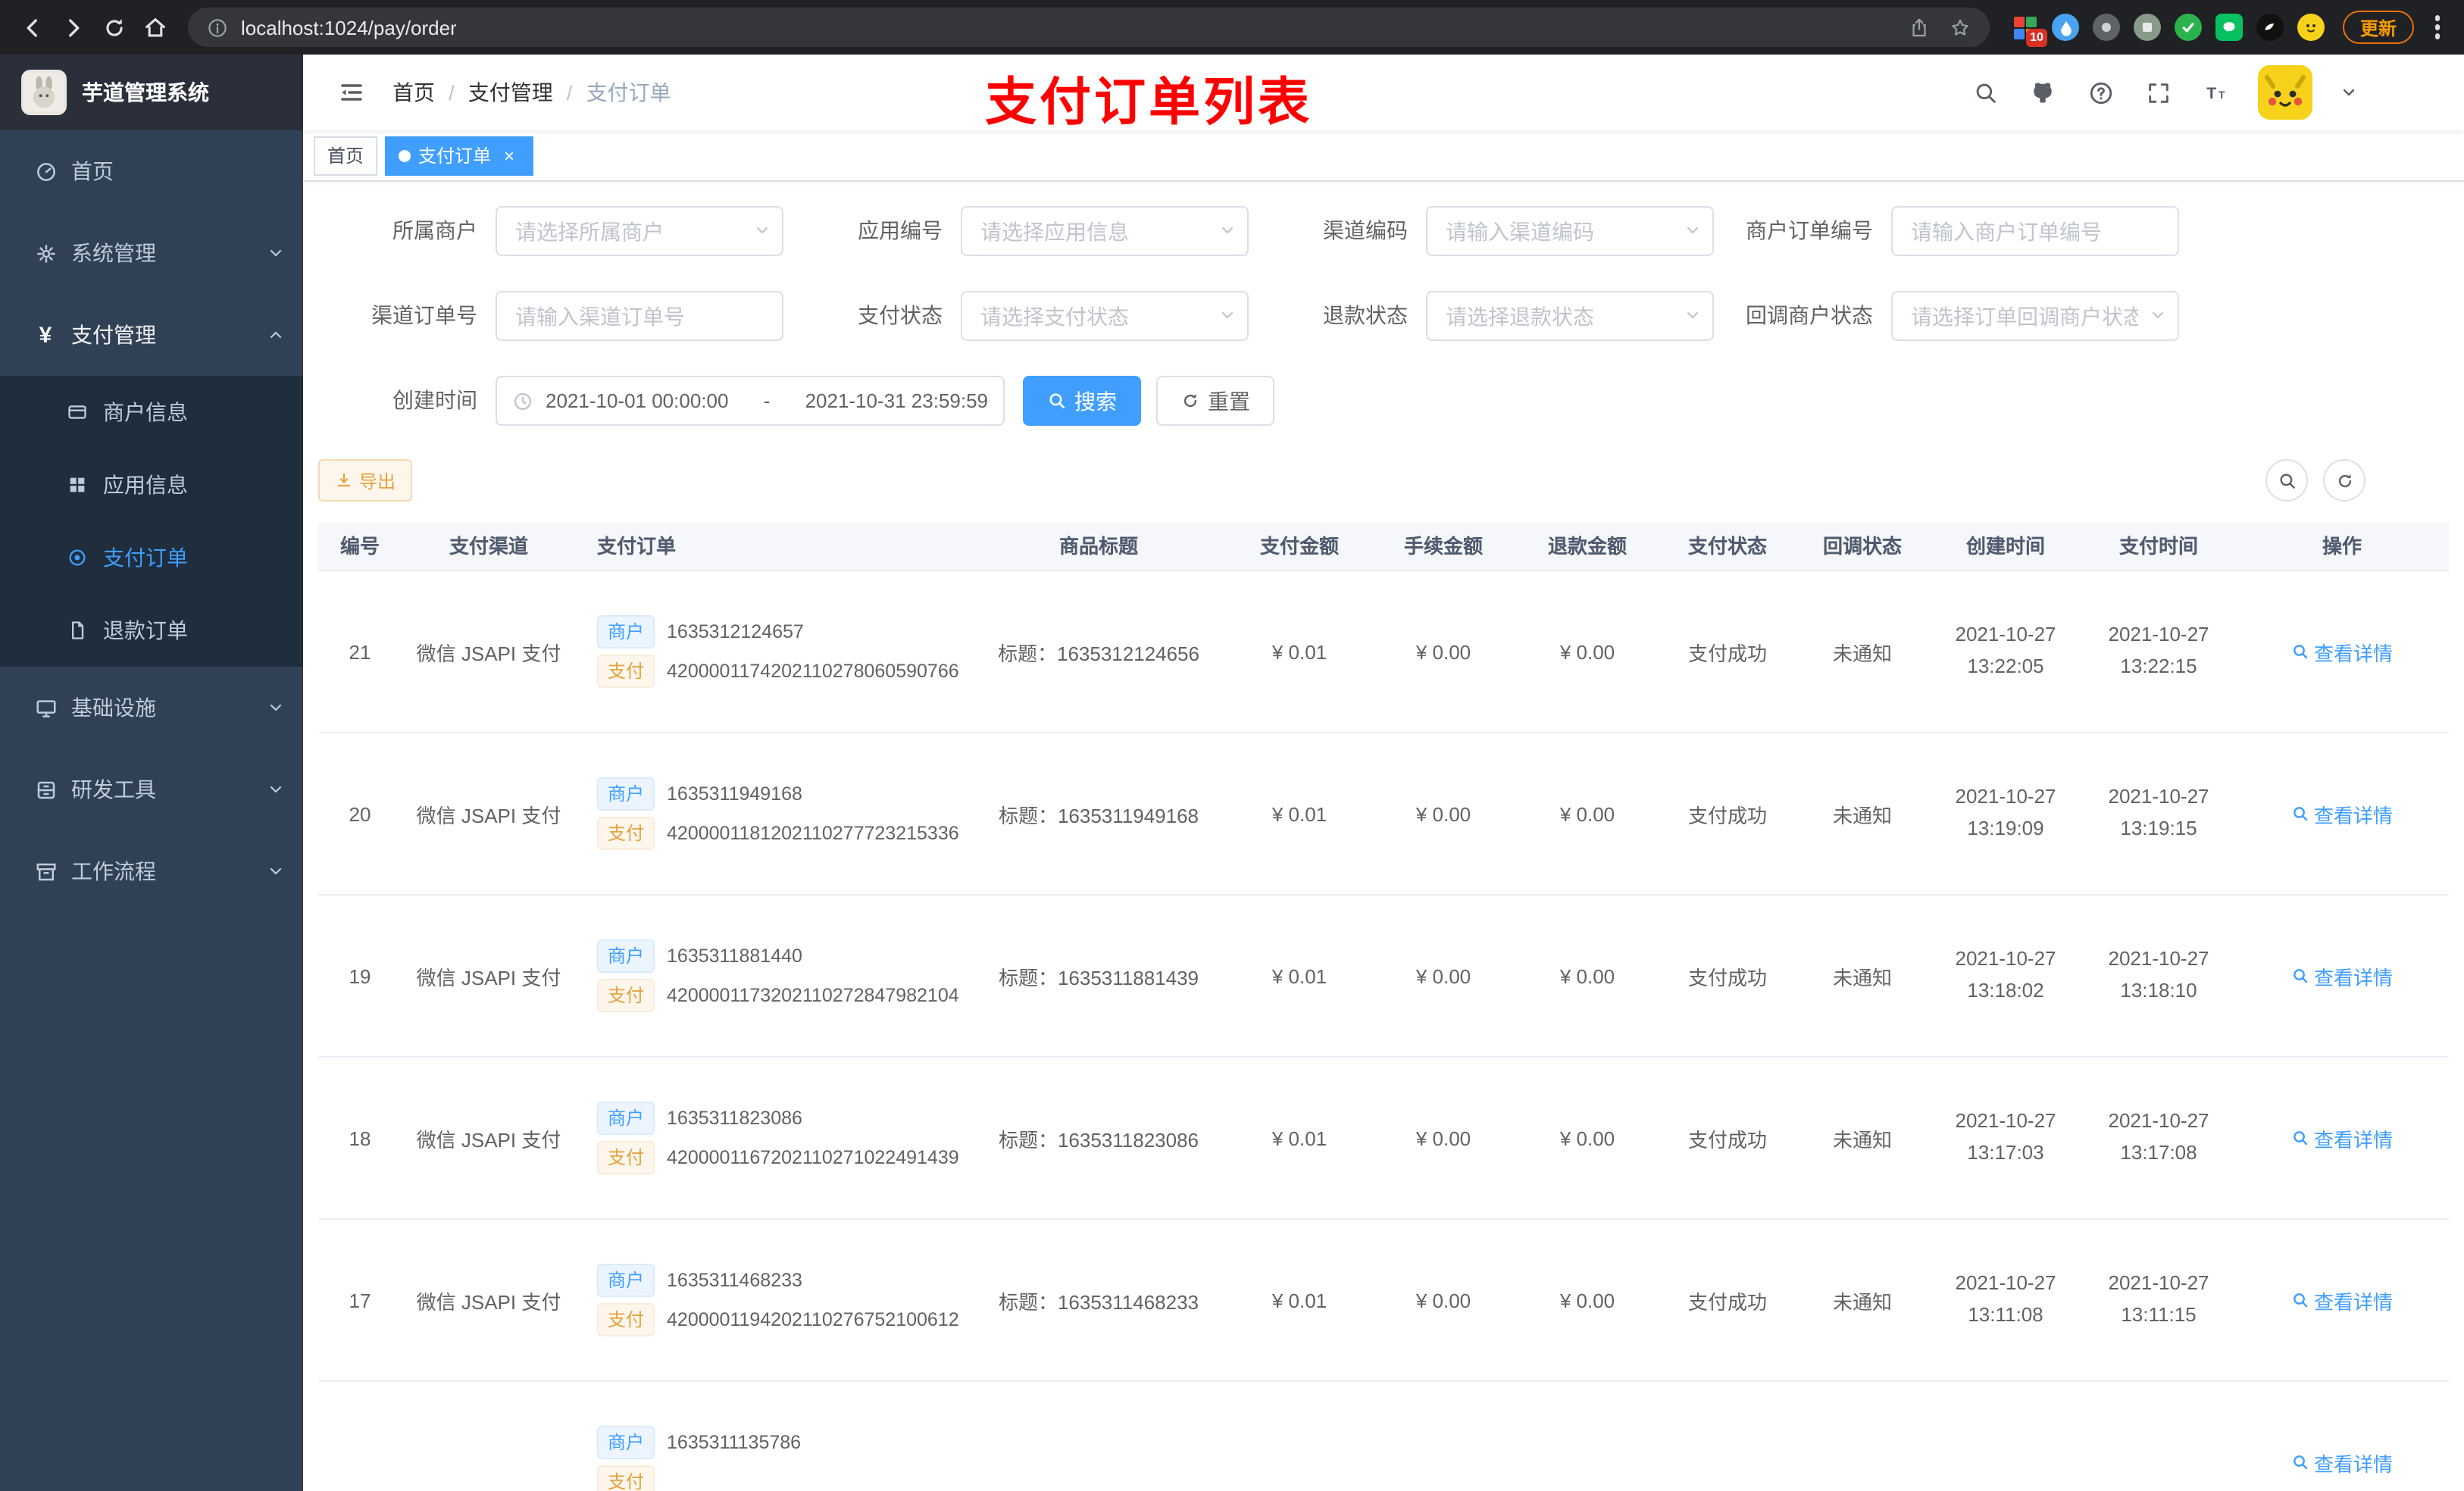 Image resolution: width=2464 pixels, height=1491 pixels. Describe the element at coordinates (377, 481) in the screenshot. I see `export-button-label: 导出` at that location.